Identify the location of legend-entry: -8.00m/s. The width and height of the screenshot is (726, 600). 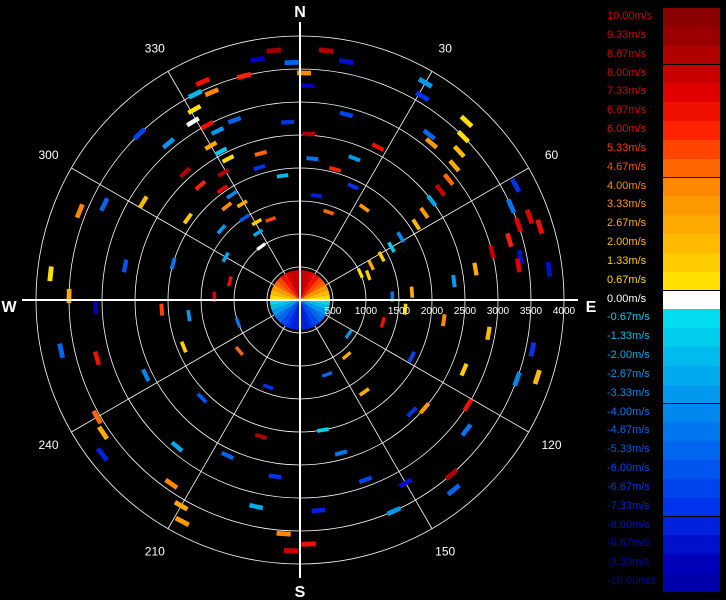
(665, 526).